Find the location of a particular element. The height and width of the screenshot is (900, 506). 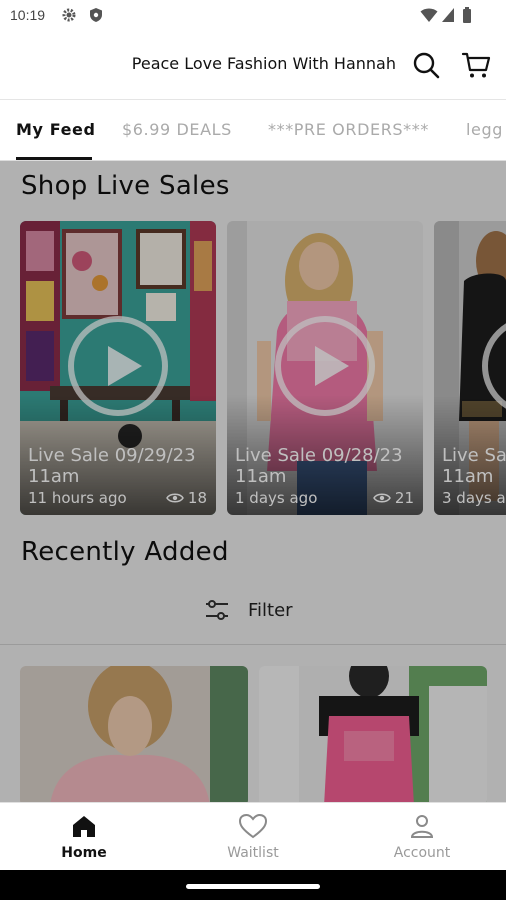

active-tab-indicator is located at coordinates (54, 158).